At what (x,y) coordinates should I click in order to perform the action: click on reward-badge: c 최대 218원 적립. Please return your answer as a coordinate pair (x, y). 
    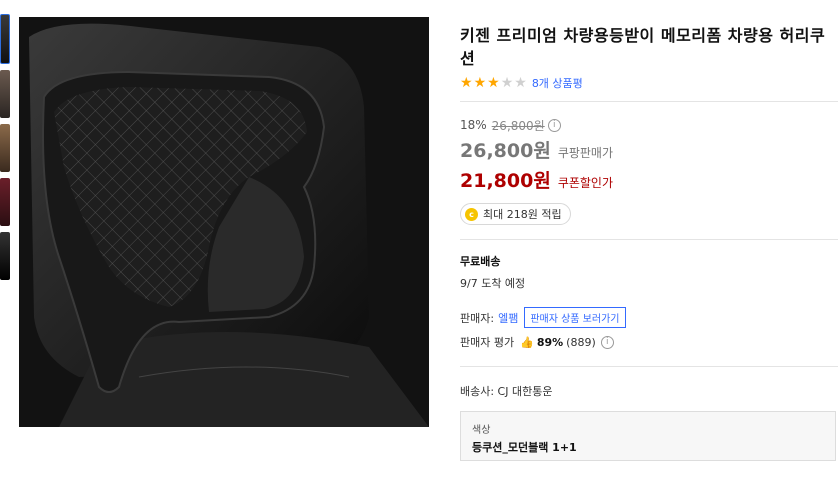
    Looking at the image, I should click on (515, 214).